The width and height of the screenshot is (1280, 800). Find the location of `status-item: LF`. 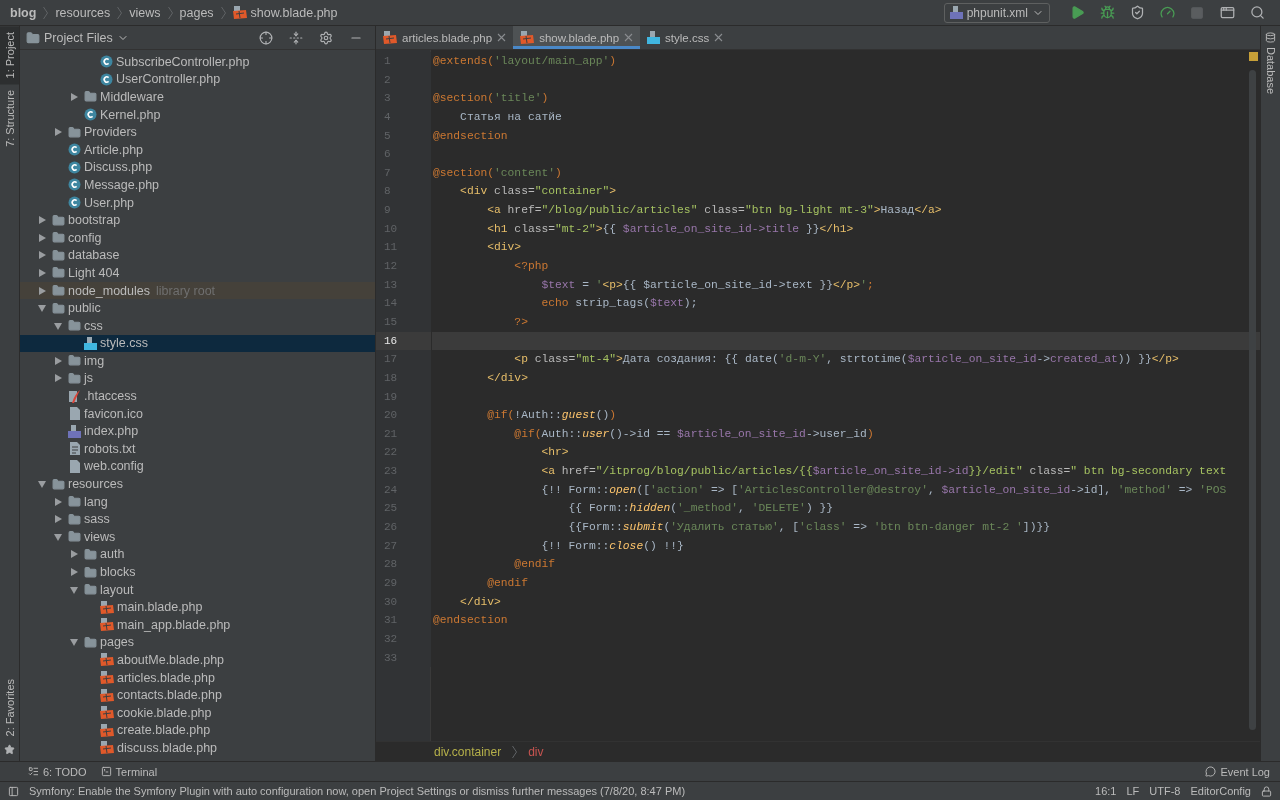

status-item: LF is located at coordinates (1133, 791).